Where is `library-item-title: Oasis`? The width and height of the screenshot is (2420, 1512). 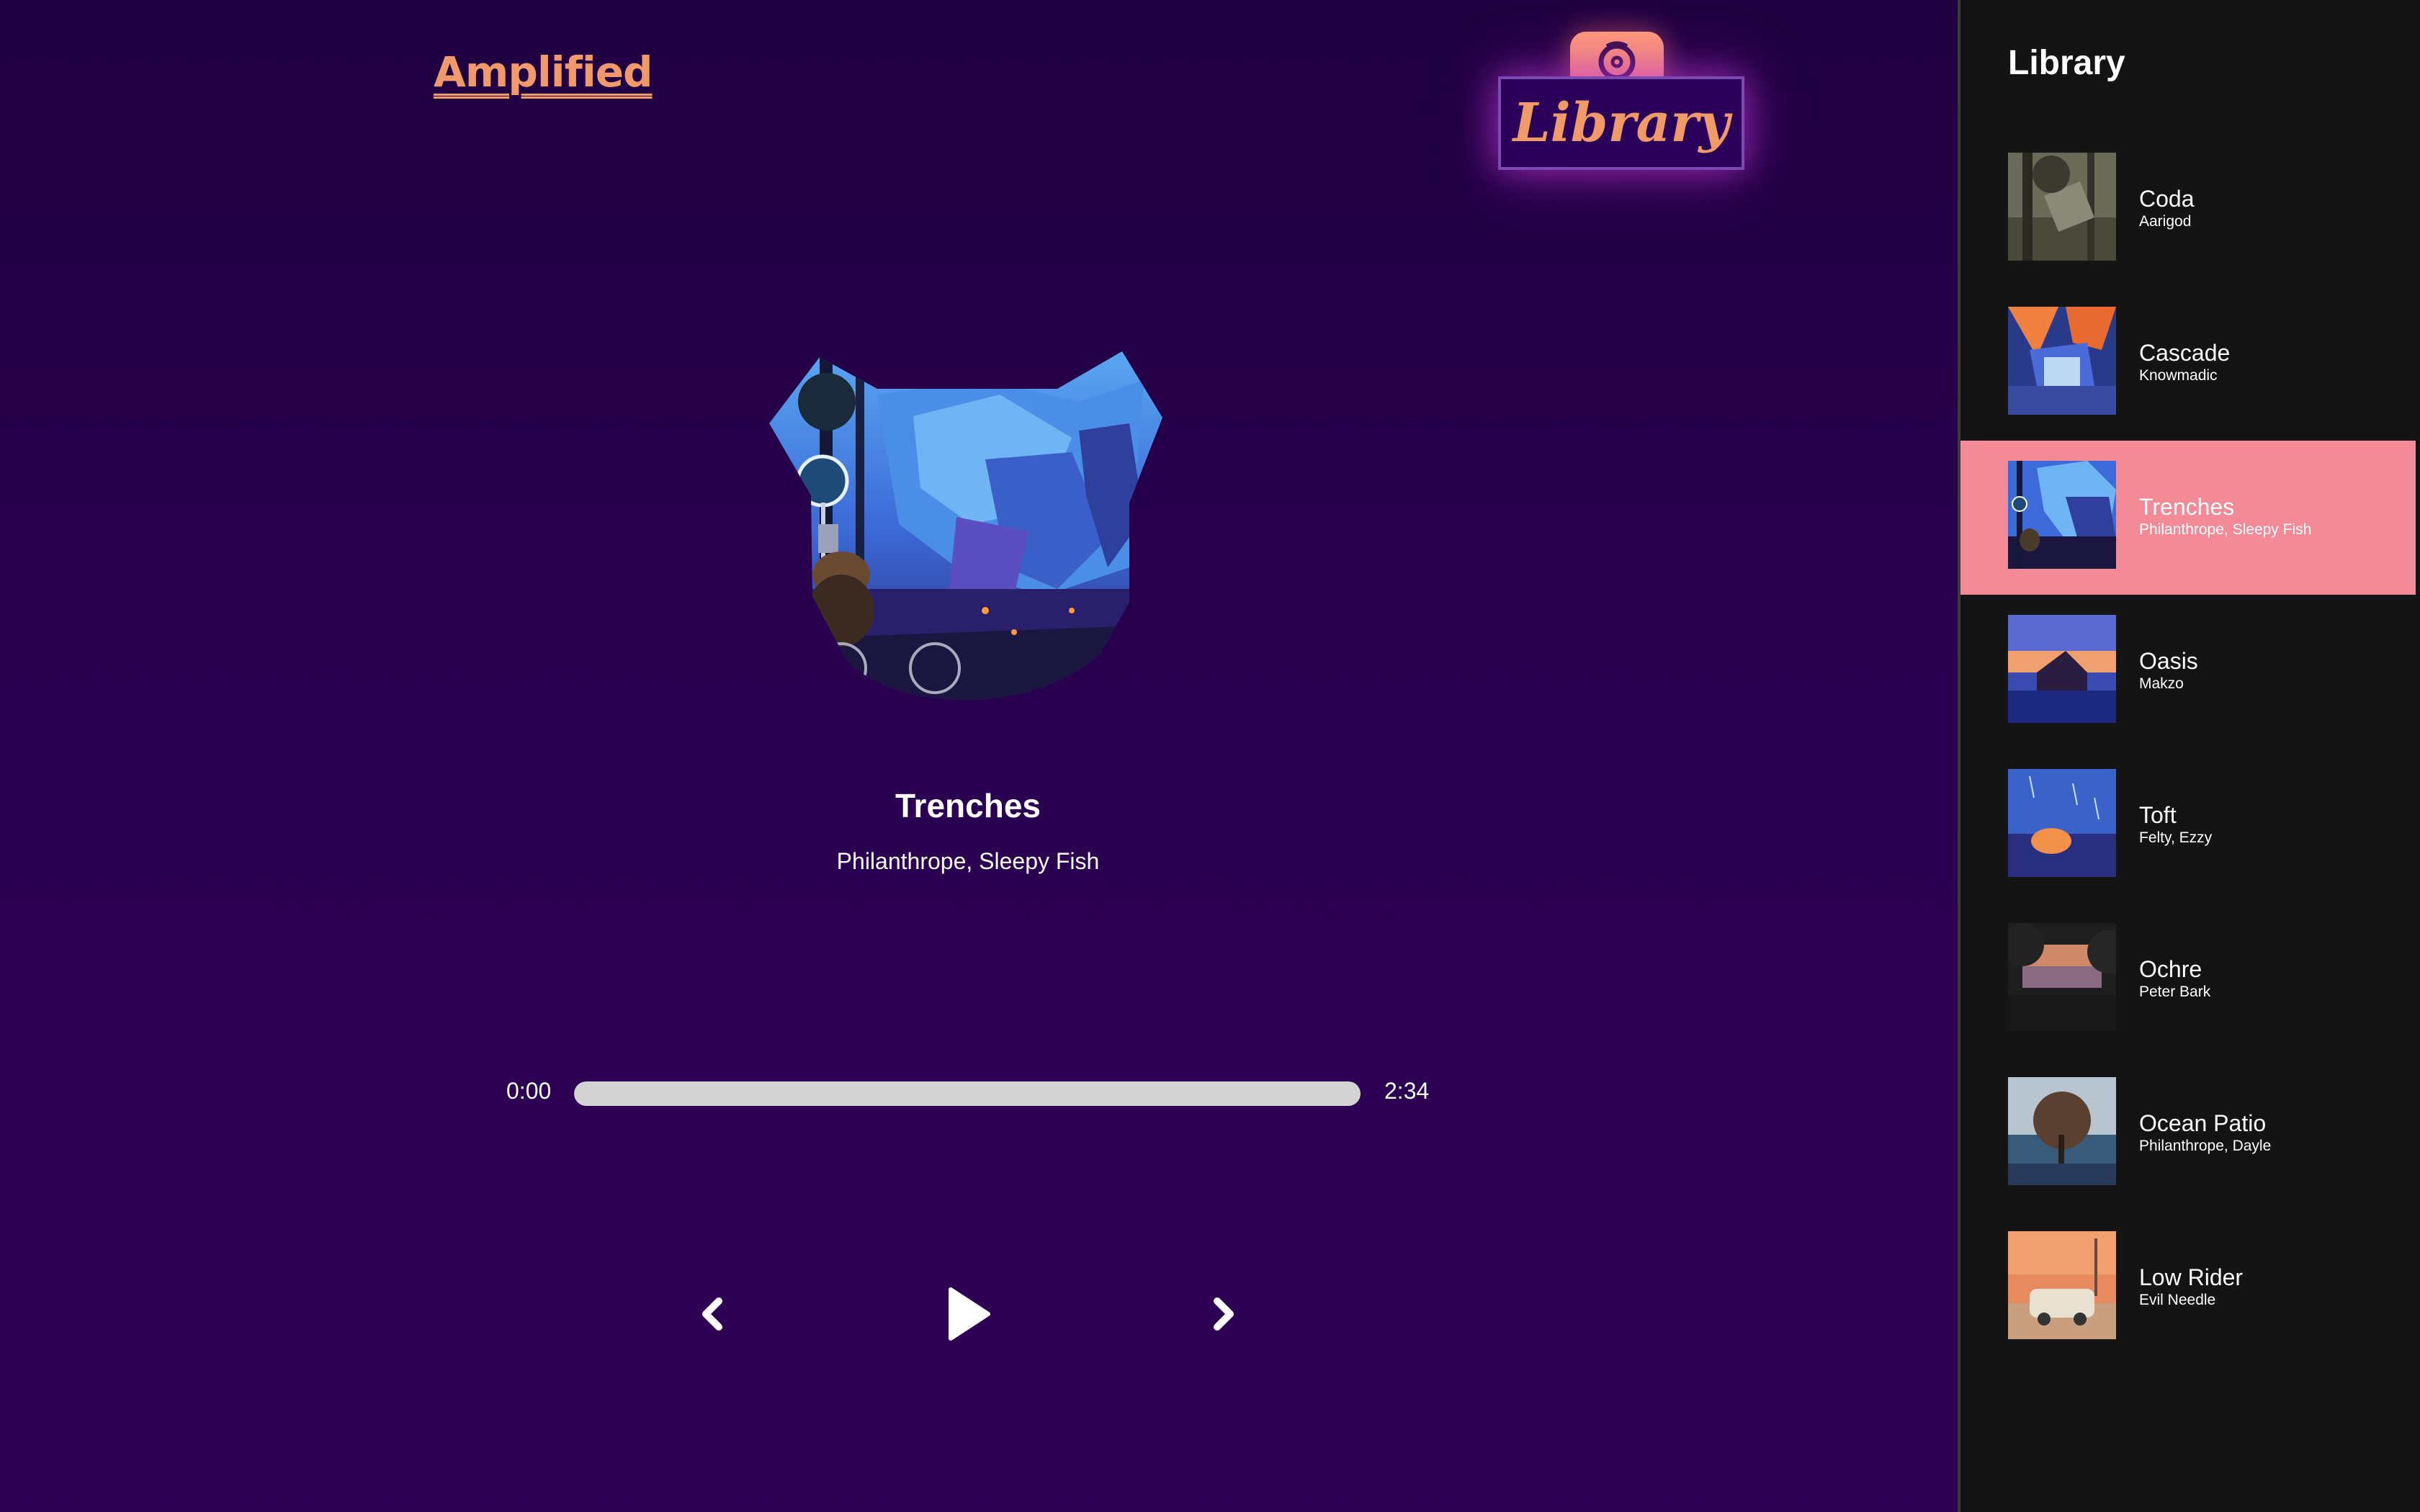 library-item-title: Oasis is located at coordinates (2168, 661).